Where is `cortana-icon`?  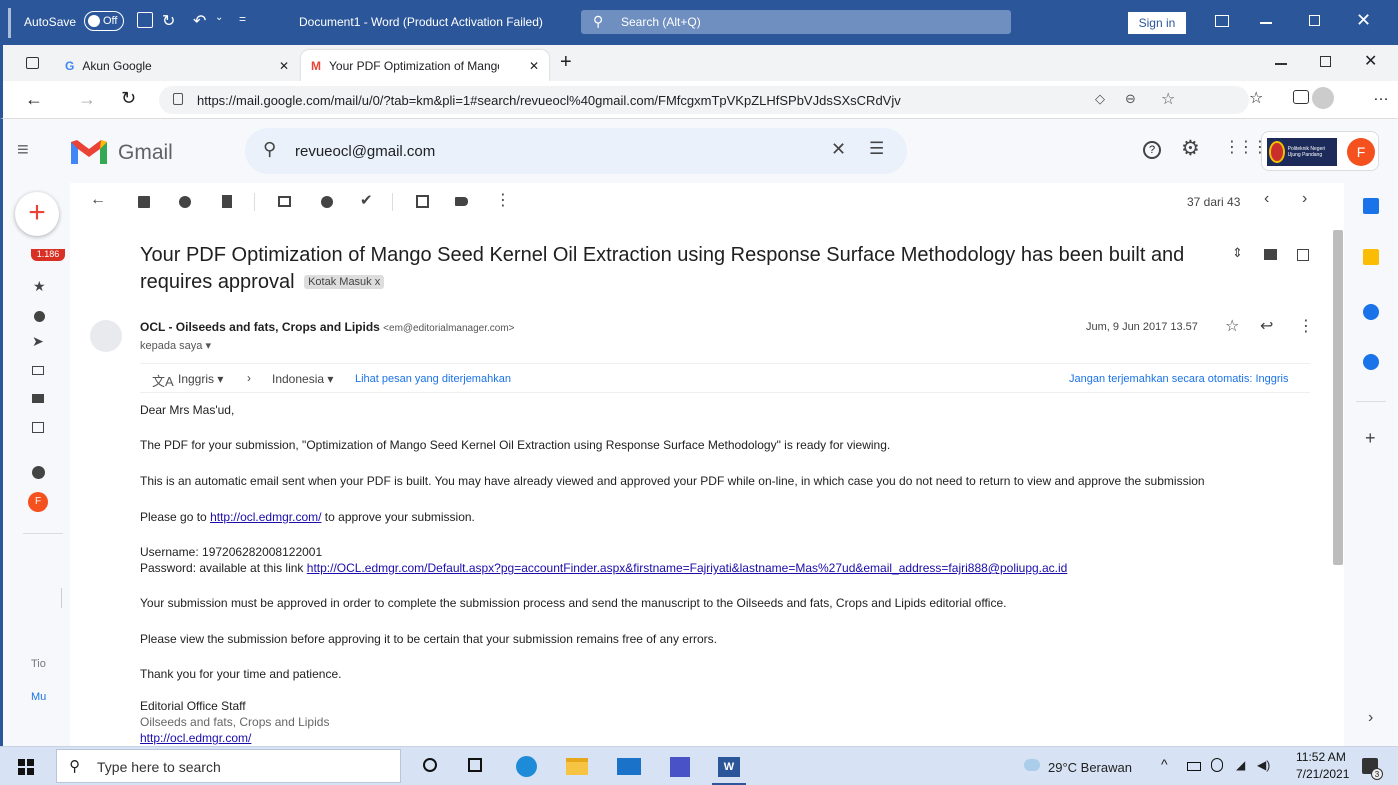 cortana-icon is located at coordinates (430, 765).